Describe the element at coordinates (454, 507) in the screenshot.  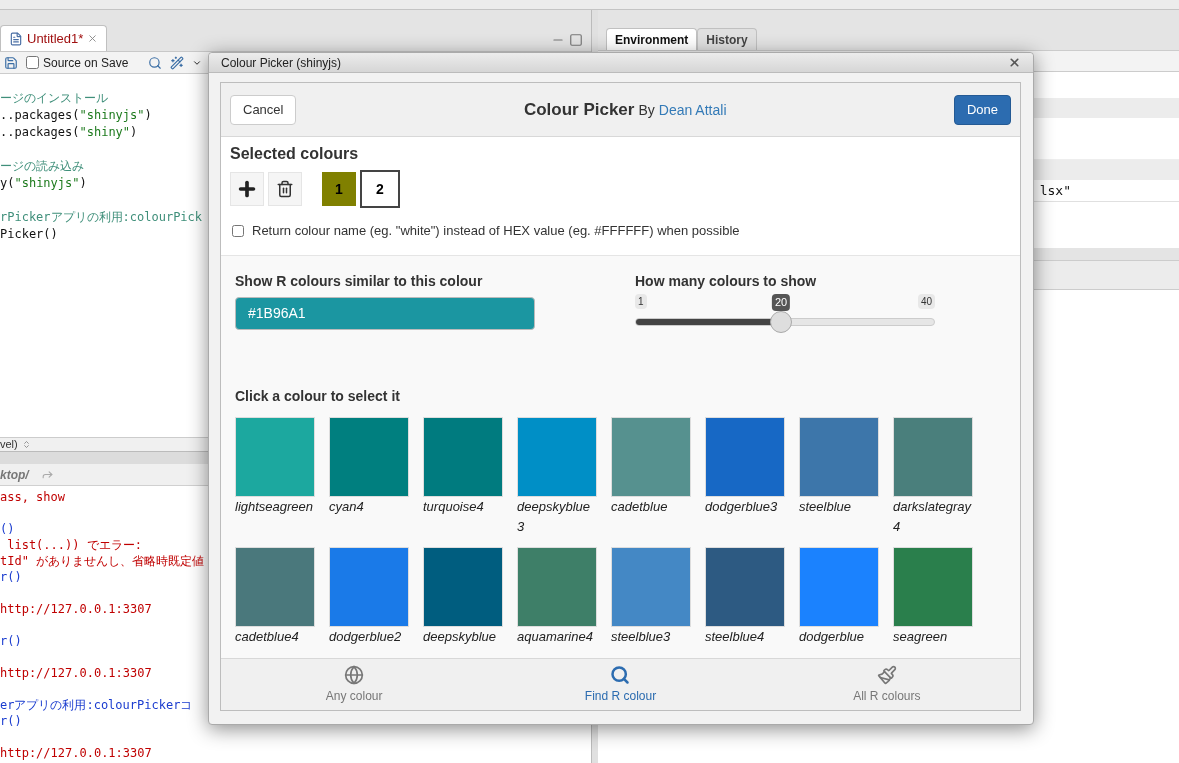
I see `colour-name: turquoise4` at that location.